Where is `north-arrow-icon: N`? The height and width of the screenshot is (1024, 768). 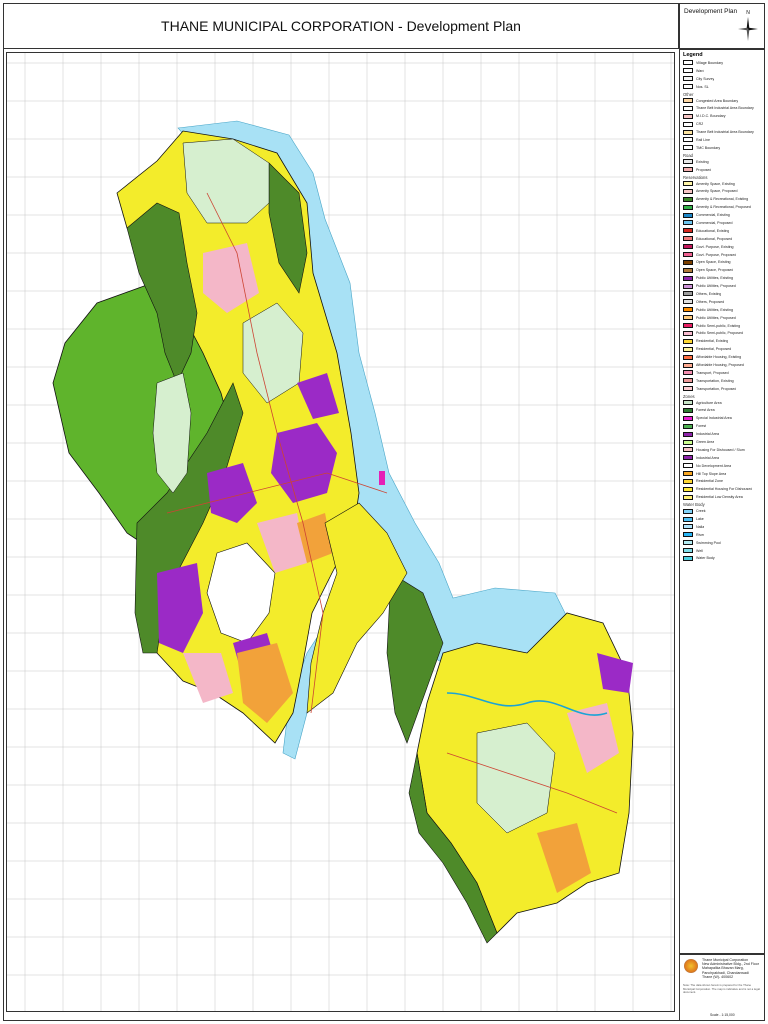 north-arrow-icon: N is located at coordinates (748, 25).